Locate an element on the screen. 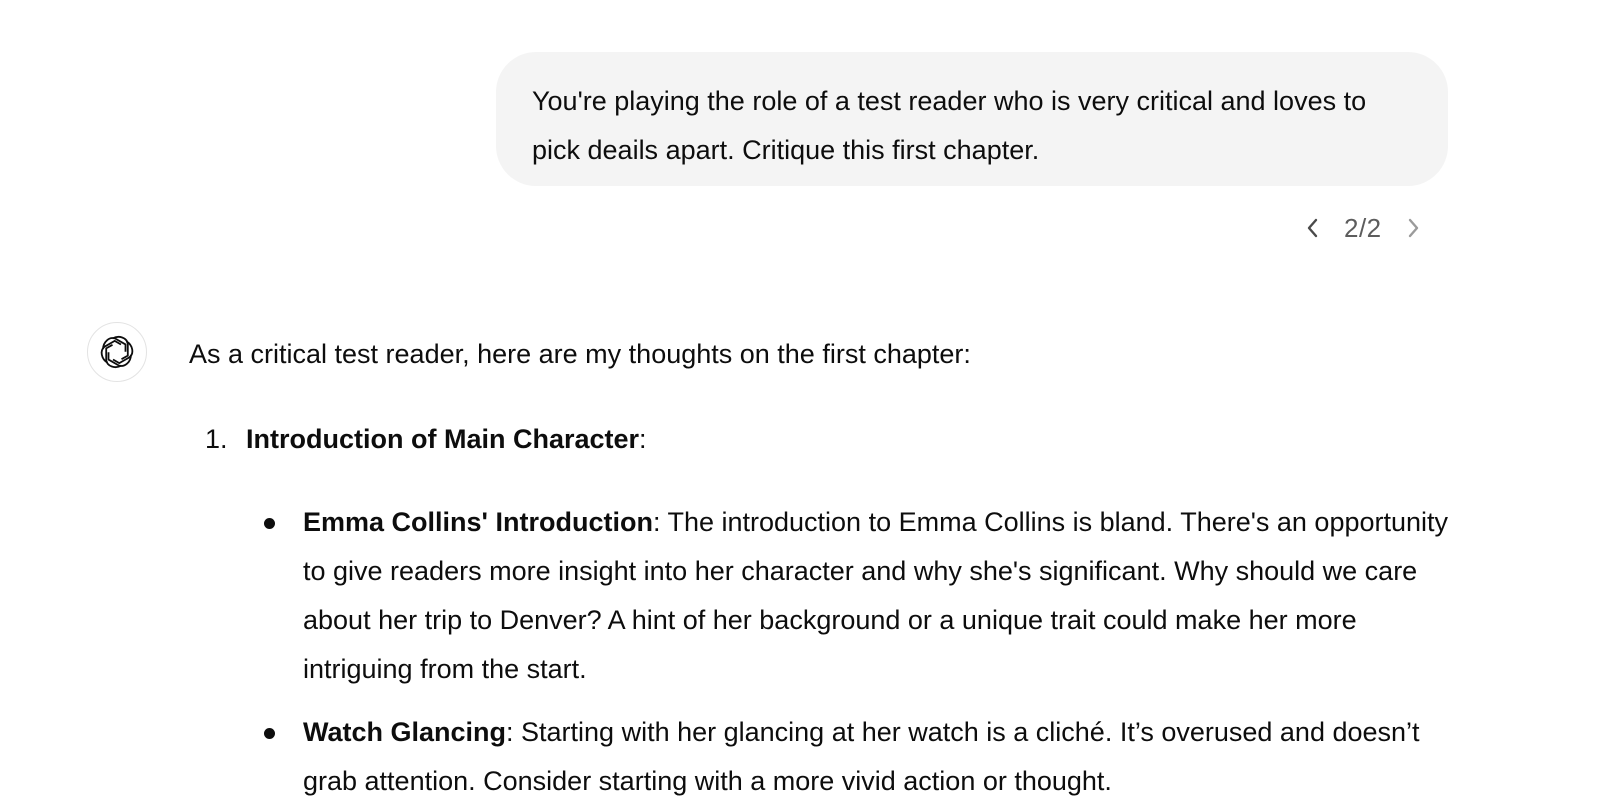  openai-logo-icon is located at coordinates (117, 352).